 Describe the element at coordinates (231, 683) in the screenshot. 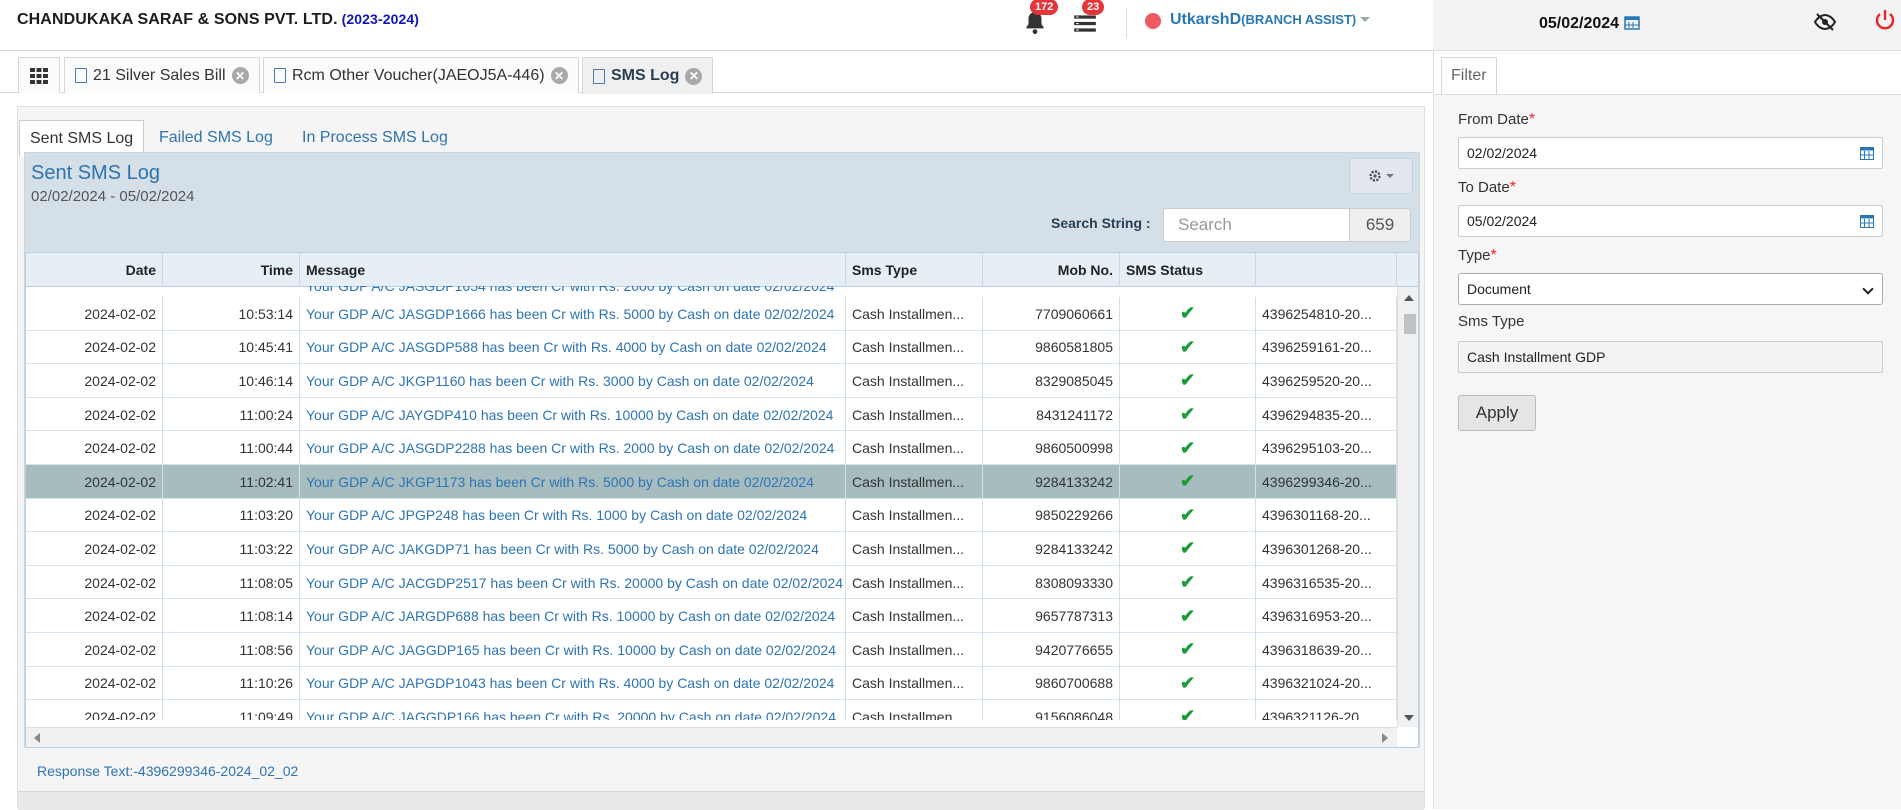

I see `cell-time: 11:10:26` at that location.